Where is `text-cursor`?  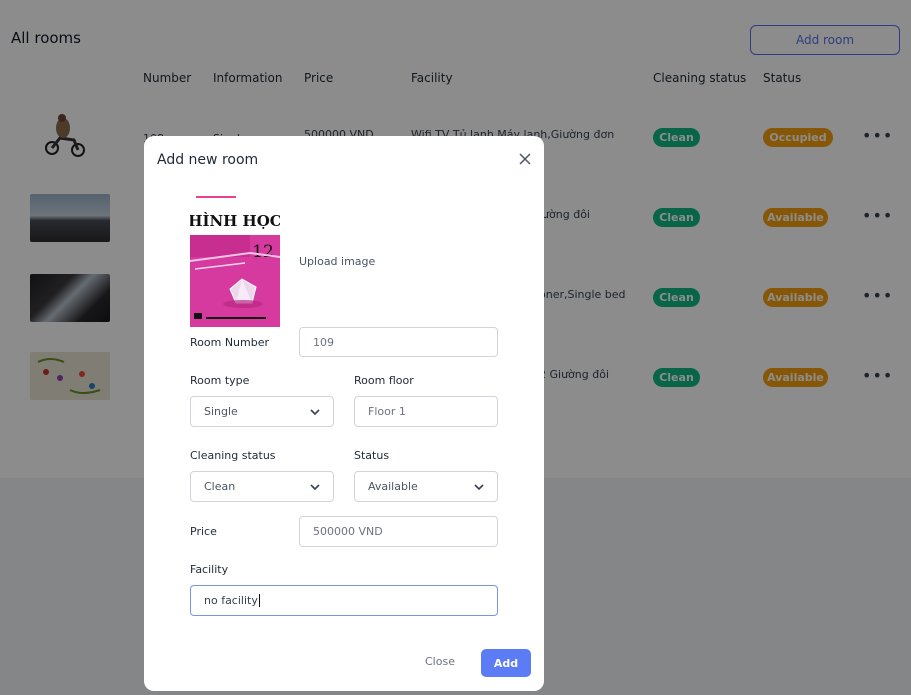
text-cursor is located at coordinates (259, 600).